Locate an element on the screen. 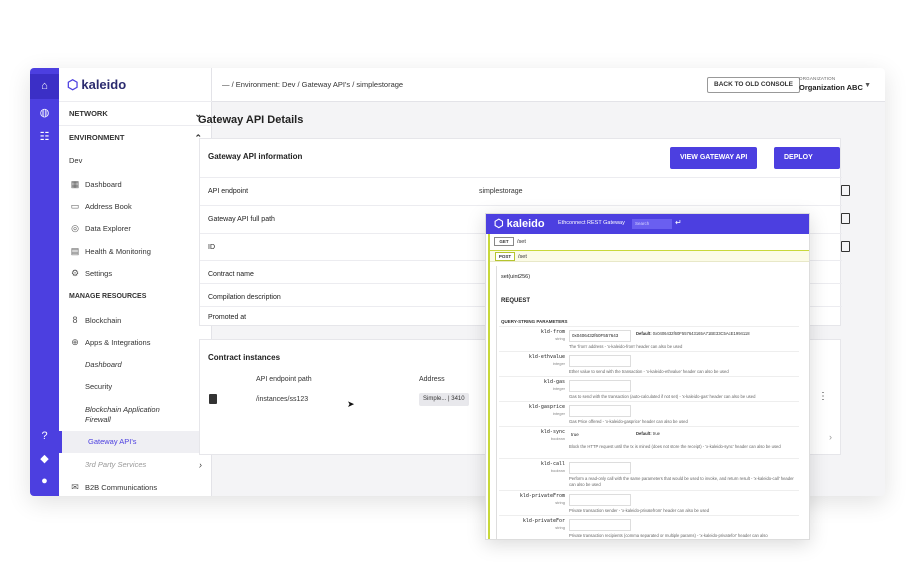 This screenshot has height=567, width=915. method-tag: POST is located at coordinates (505, 257).